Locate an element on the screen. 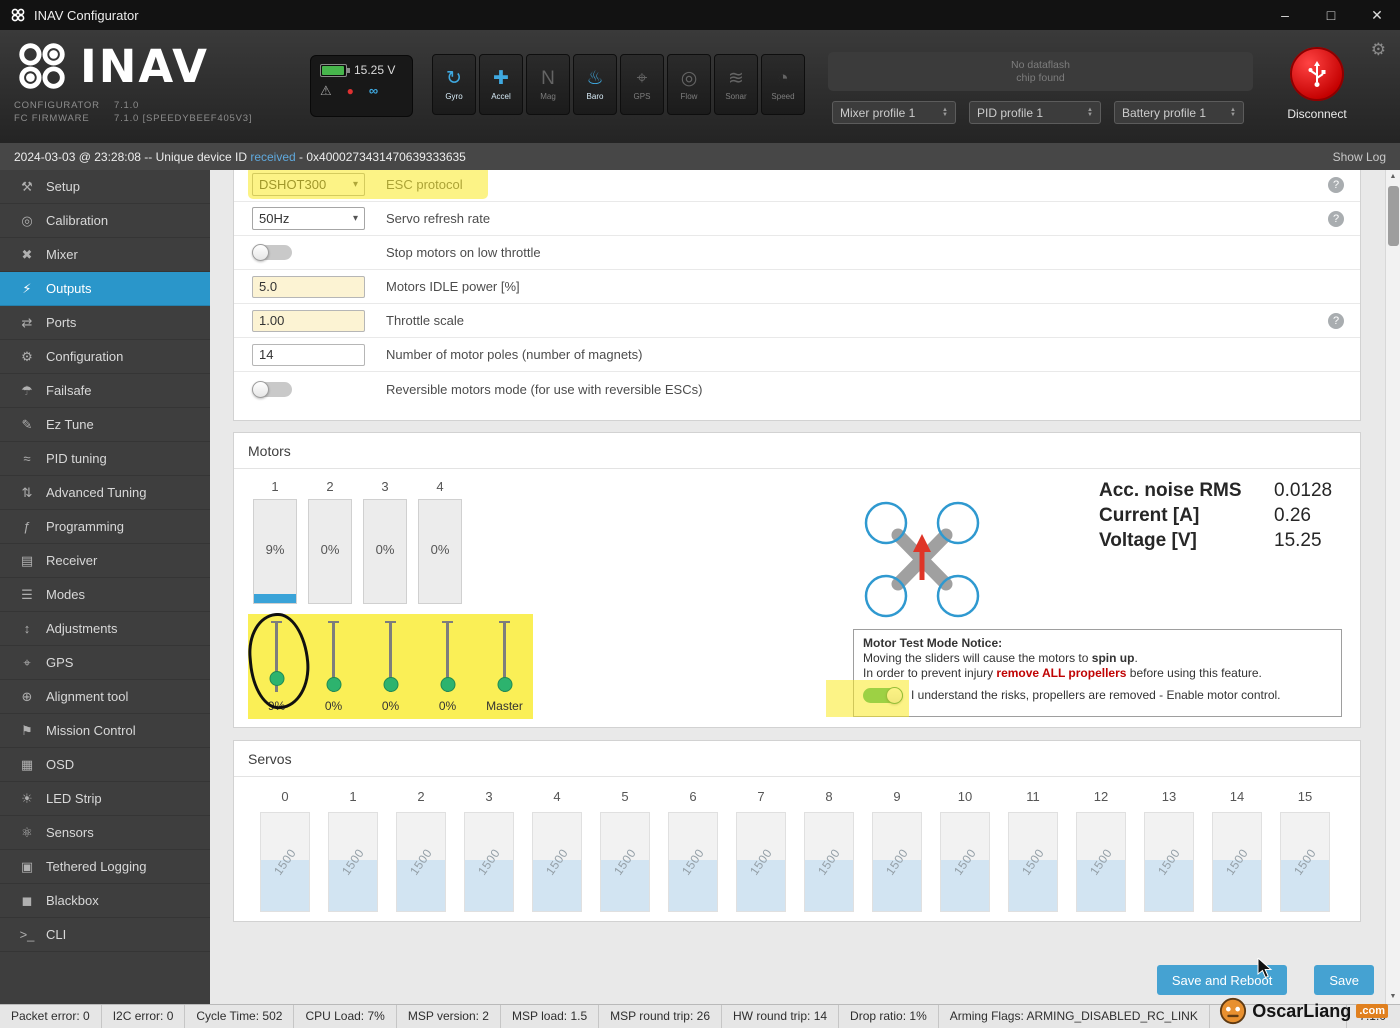 The width and height of the screenshot is (1400, 1028). sidebar-item-label: LED Strip is located at coordinates (74, 798).